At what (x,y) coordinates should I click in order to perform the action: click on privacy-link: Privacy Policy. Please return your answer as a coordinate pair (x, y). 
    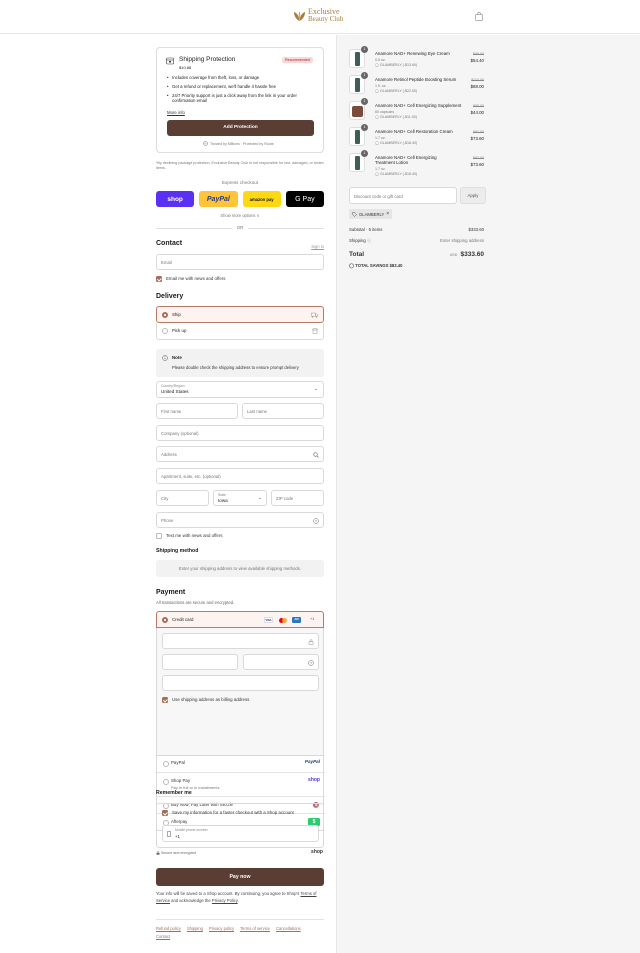
    Looking at the image, I should click on (225, 900).